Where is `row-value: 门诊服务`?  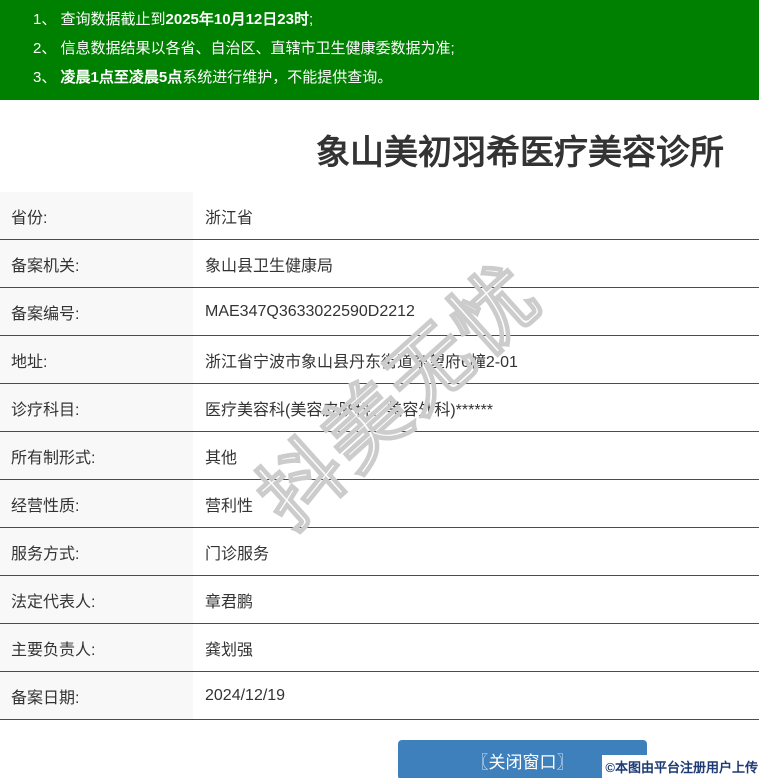 row-value: 门诊服务 is located at coordinates (237, 554).